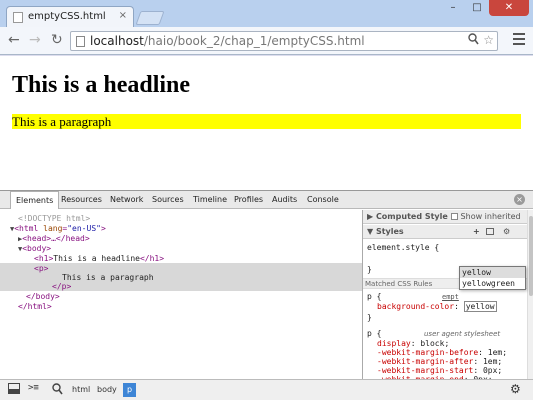 The height and width of the screenshot is (400, 533). Describe the element at coordinates (476, 232) in the screenshot. I see `add-rule-icon: +` at that location.